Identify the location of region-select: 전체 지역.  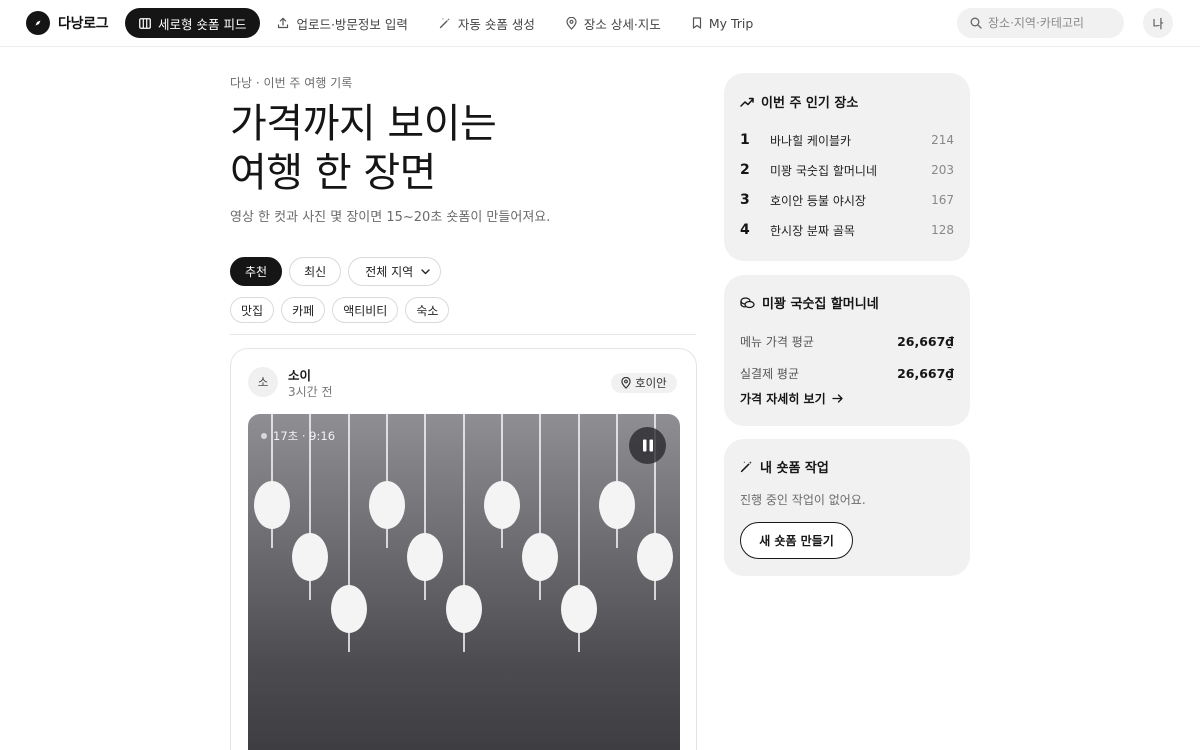
(395, 271).